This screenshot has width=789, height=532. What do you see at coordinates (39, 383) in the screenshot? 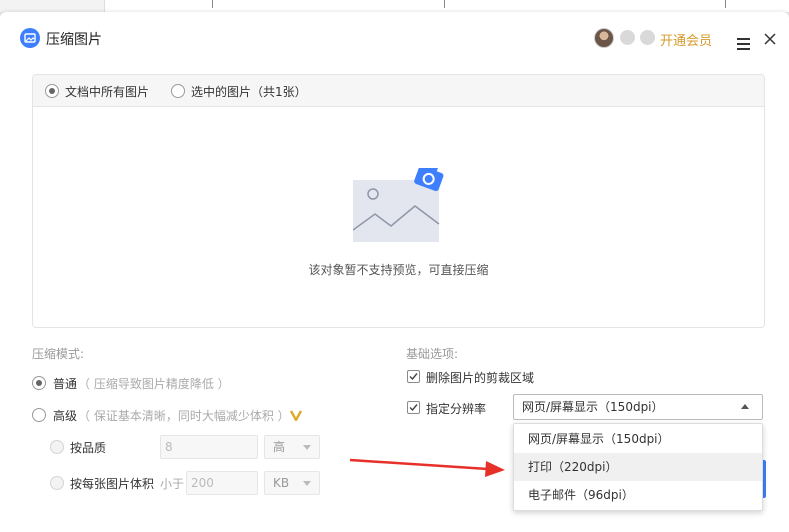
I see `normal-mode-radio` at bounding box center [39, 383].